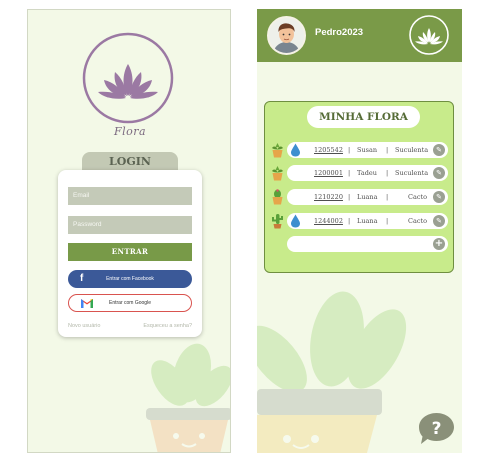 This screenshot has height=462, width=477. Describe the element at coordinates (84, 326) in the screenshot. I see `new-user-link: Novo usuário` at that location.